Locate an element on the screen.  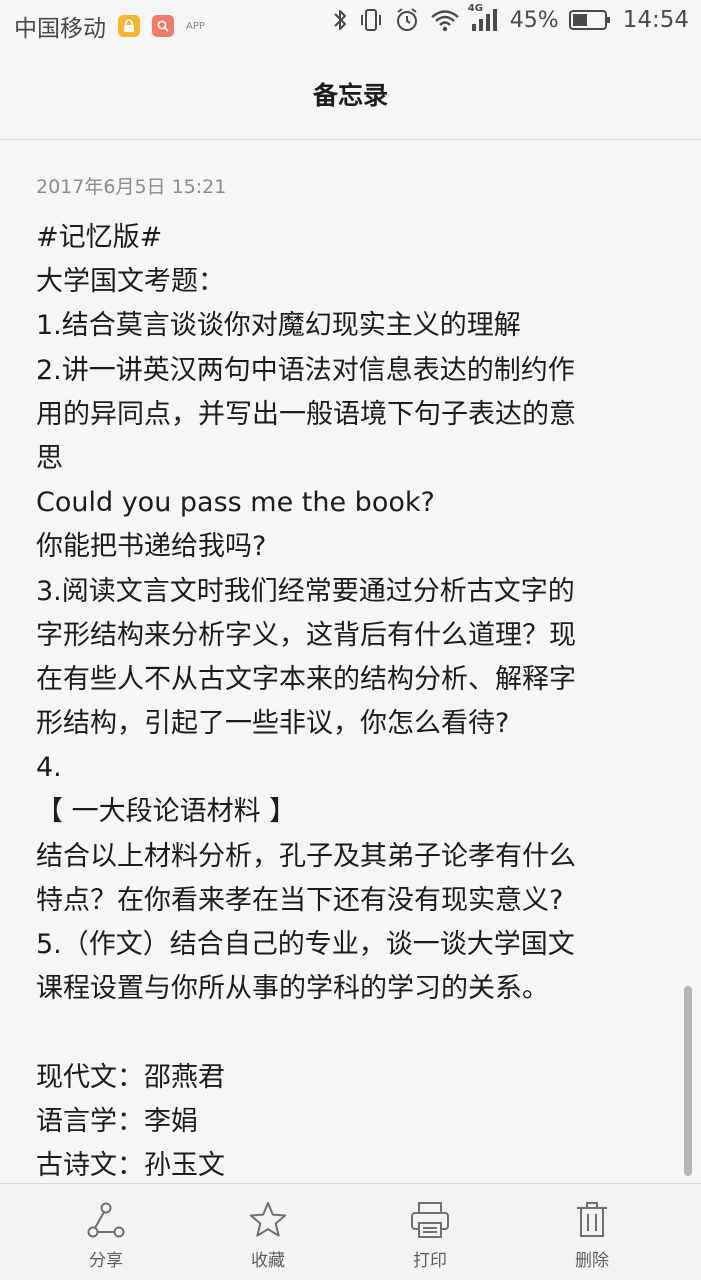
bluetooth-icon is located at coordinates (340, 20).